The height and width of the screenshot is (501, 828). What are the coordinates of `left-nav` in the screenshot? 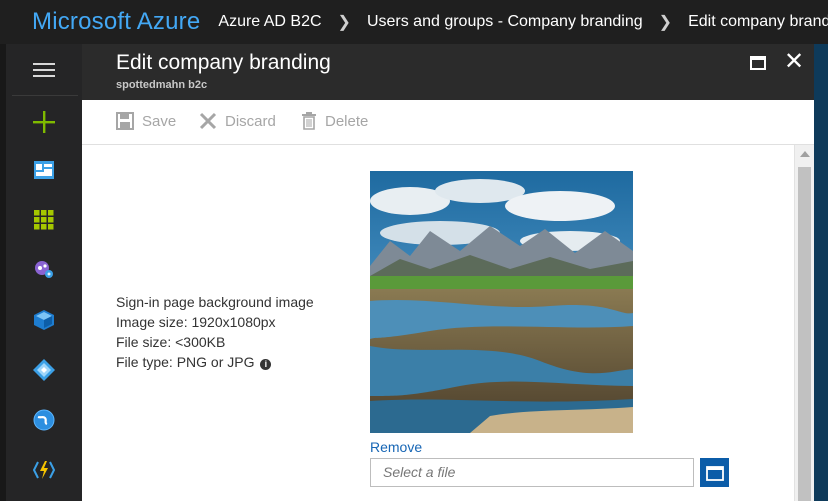 It's located at (41, 272).